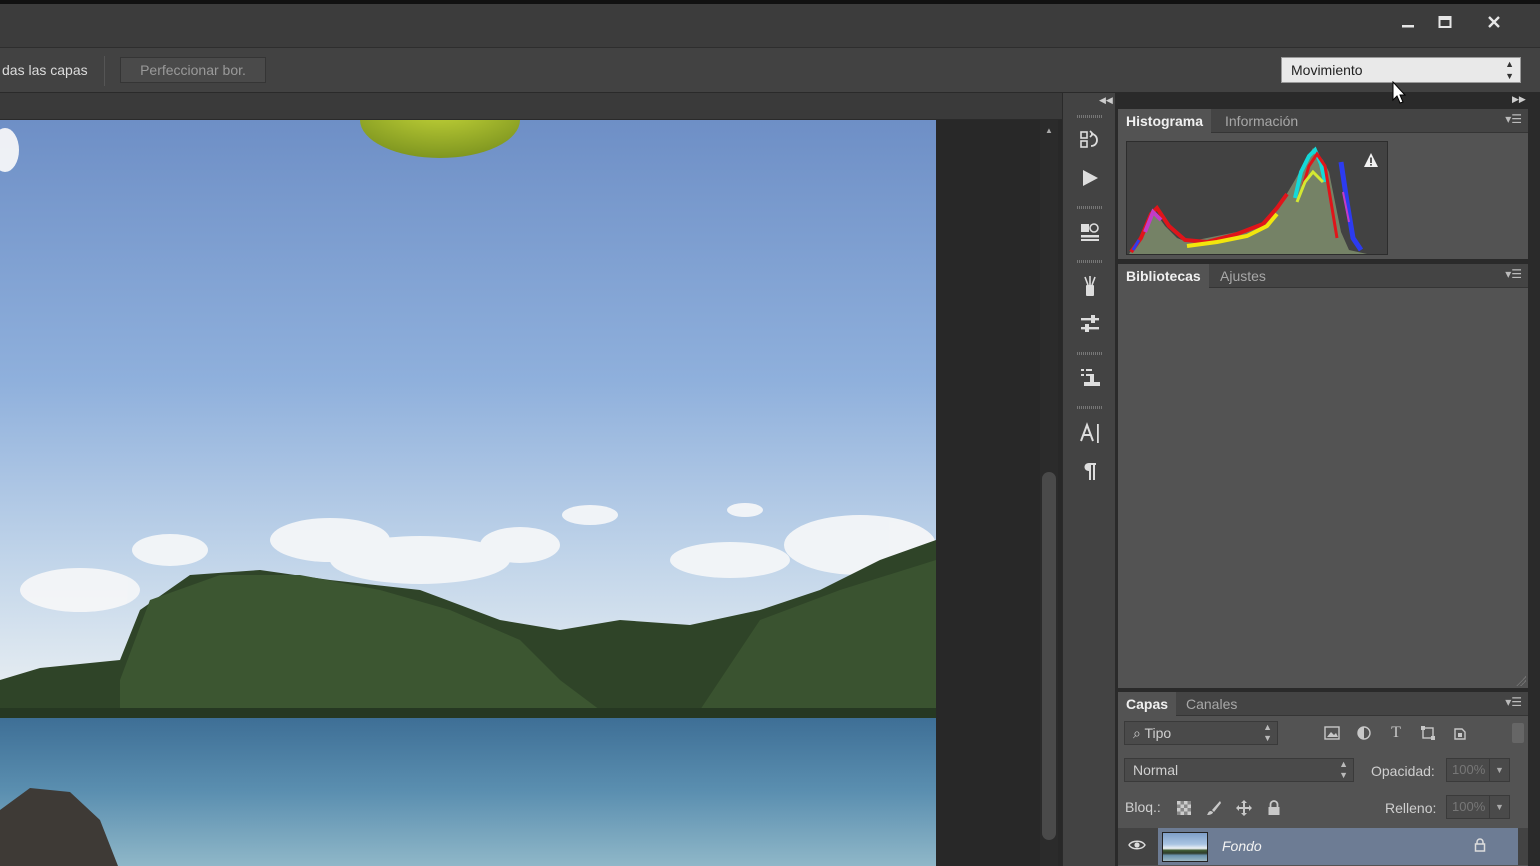 This screenshot has height=866, width=1540. What do you see at coordinates (1371, 160) in the screenshot?
I see `warning-icon` at bounding box center [1371, 160].